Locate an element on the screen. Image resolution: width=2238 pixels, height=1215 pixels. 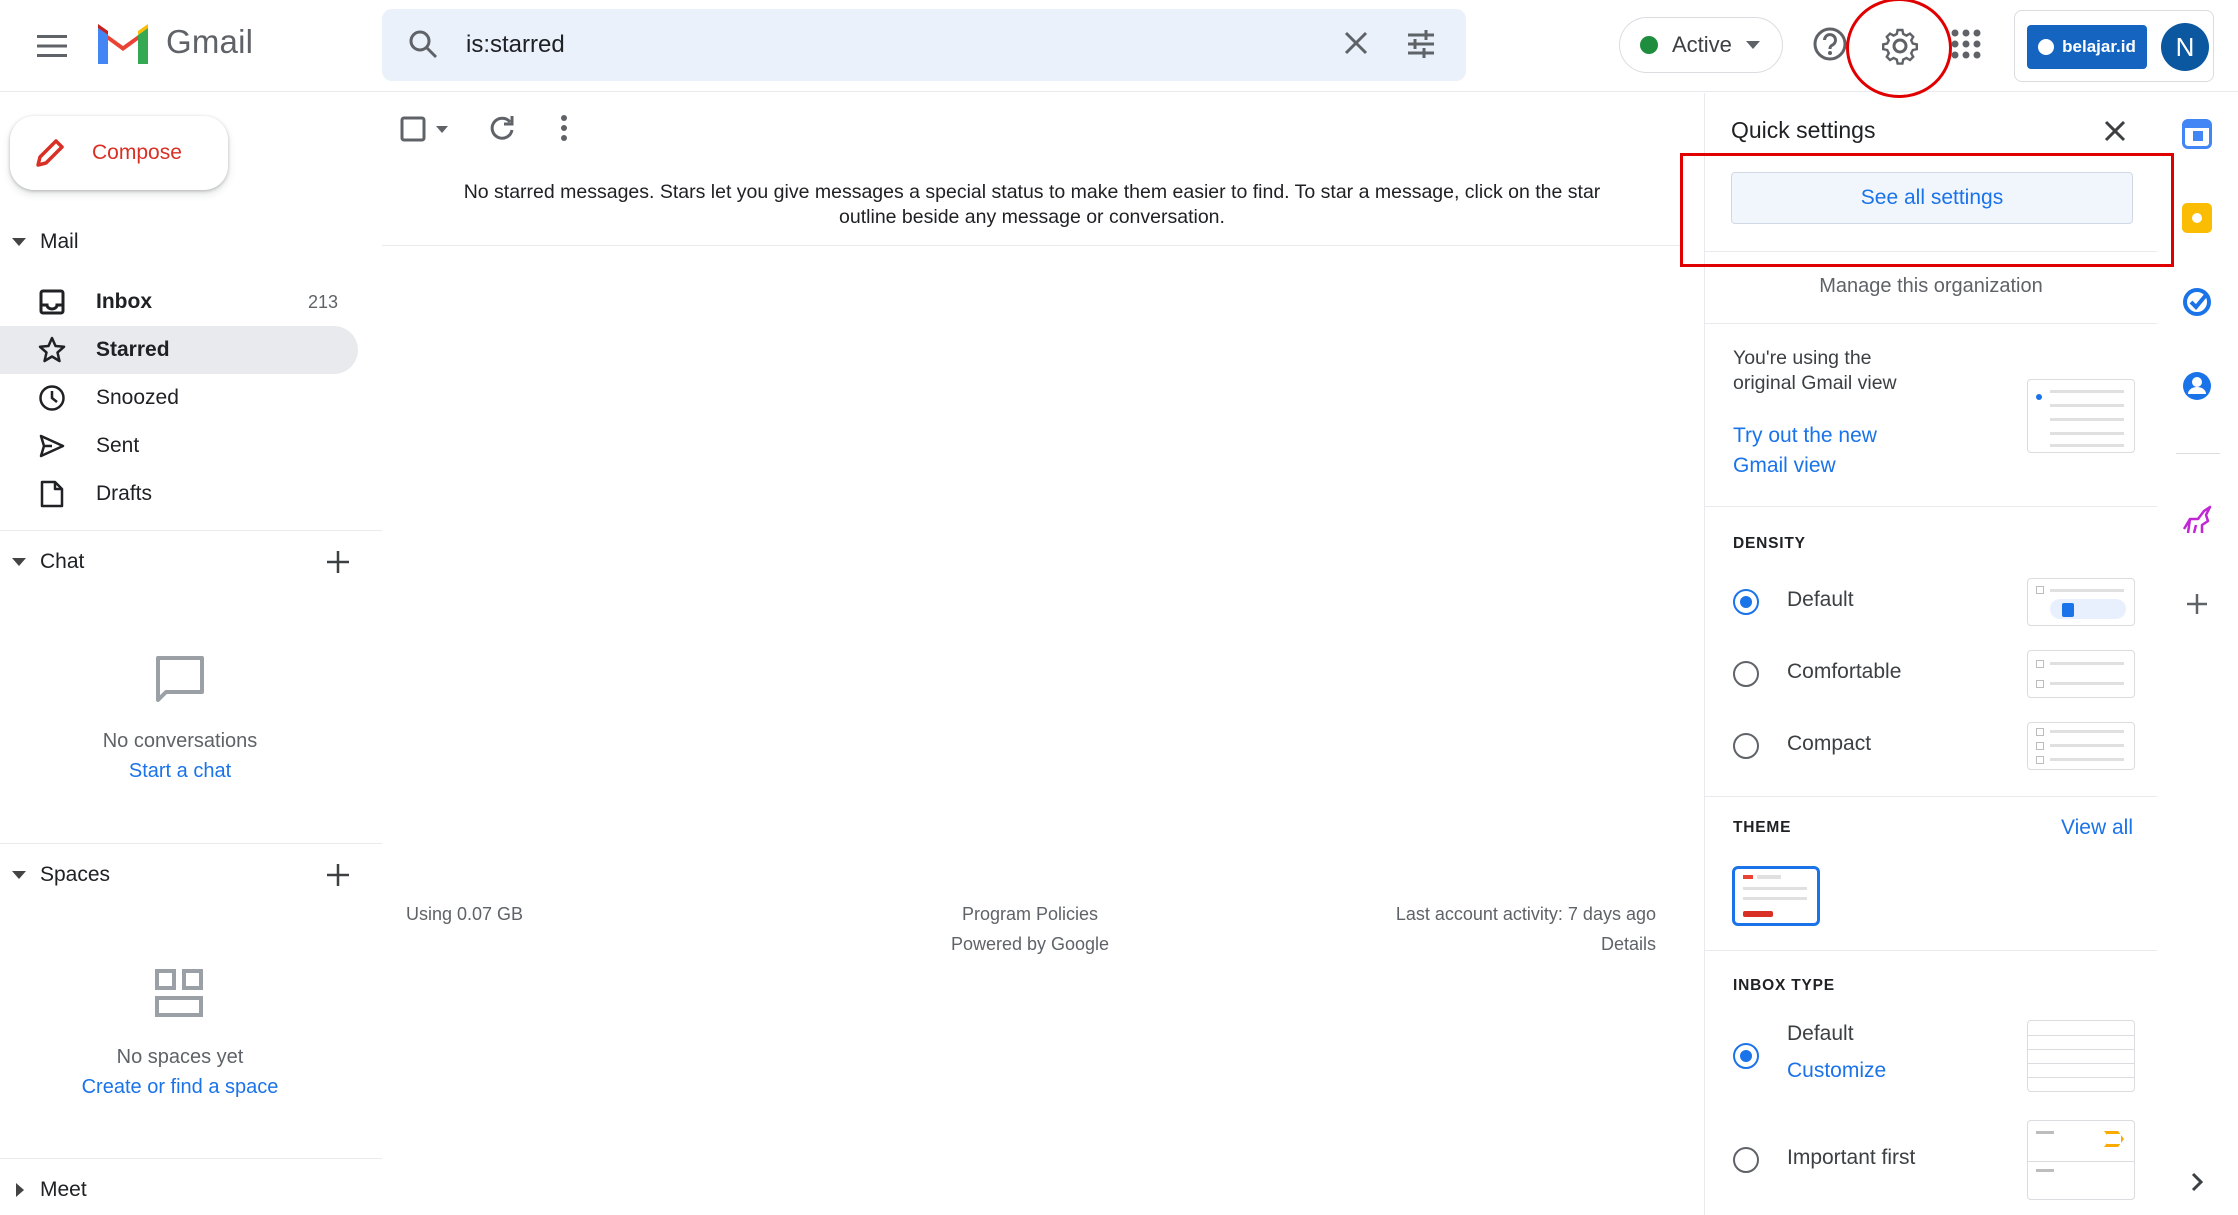
calendar-icon is located at coordinates (2197, 134).